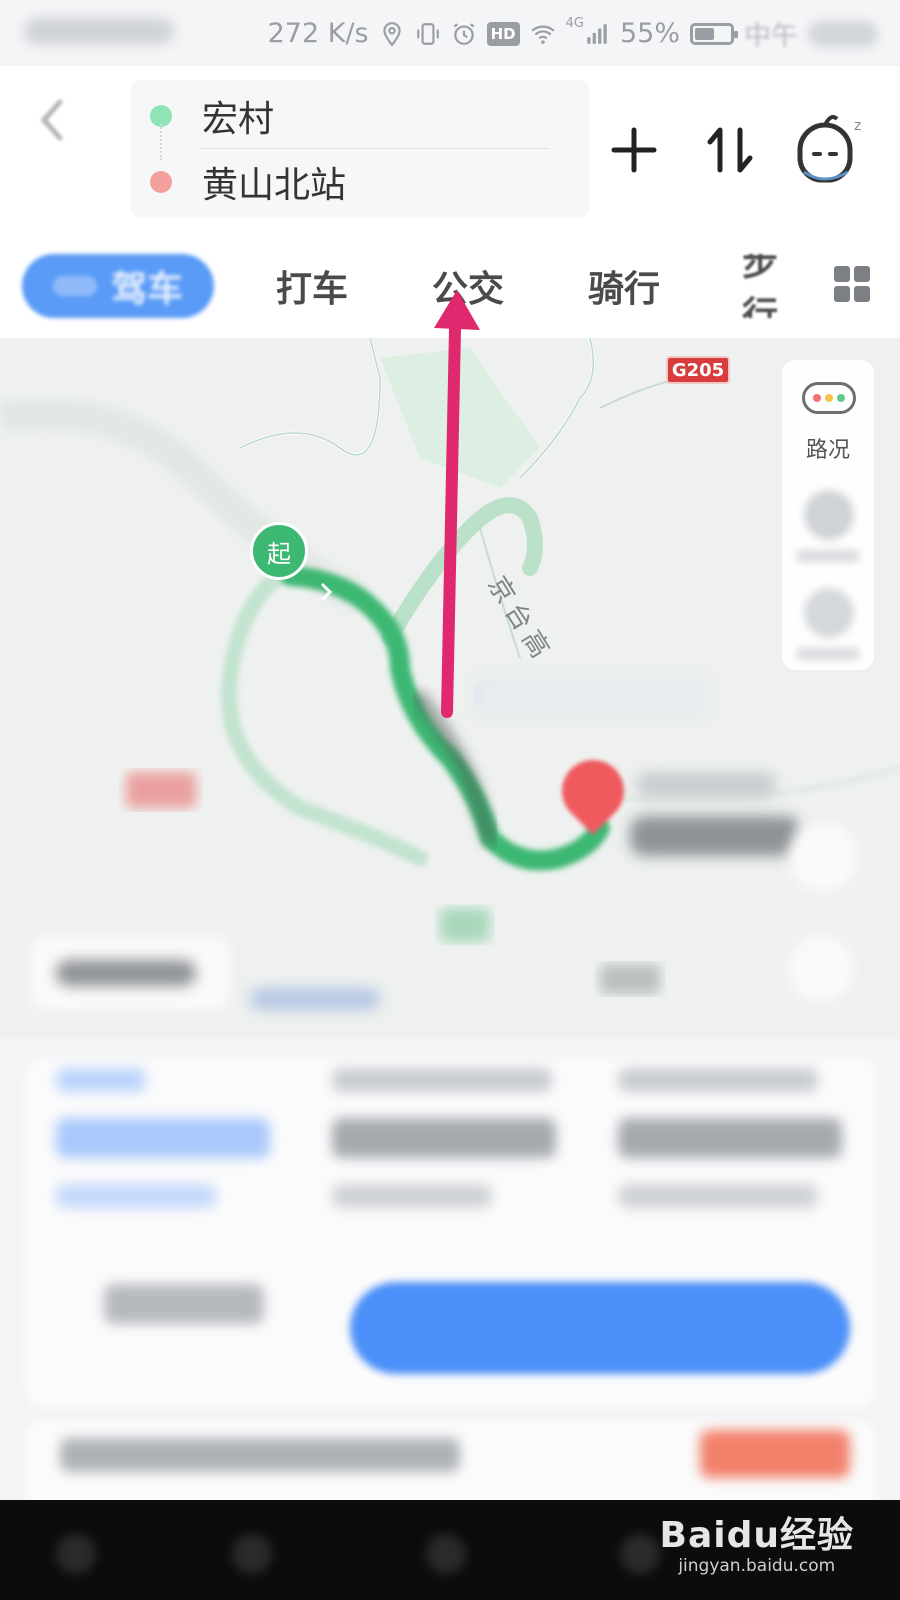 This screenshot has height=1600, width=900. What do you see at coordinates (828, 556) in the screenshot?
I see `layer-toggle-label` at bounding box center [828, 556].